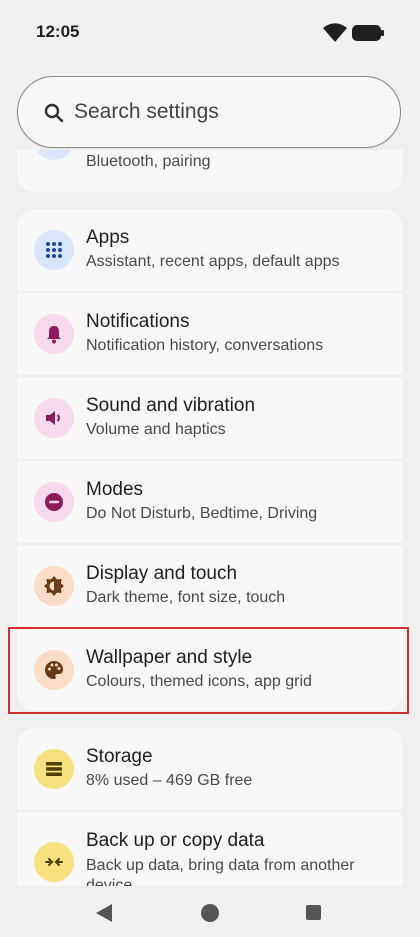 The height and width of the screenshot is (937, 420). Describe the element at coordinates (368, 33) in the screenshot. I see `battery-icon` at that location.